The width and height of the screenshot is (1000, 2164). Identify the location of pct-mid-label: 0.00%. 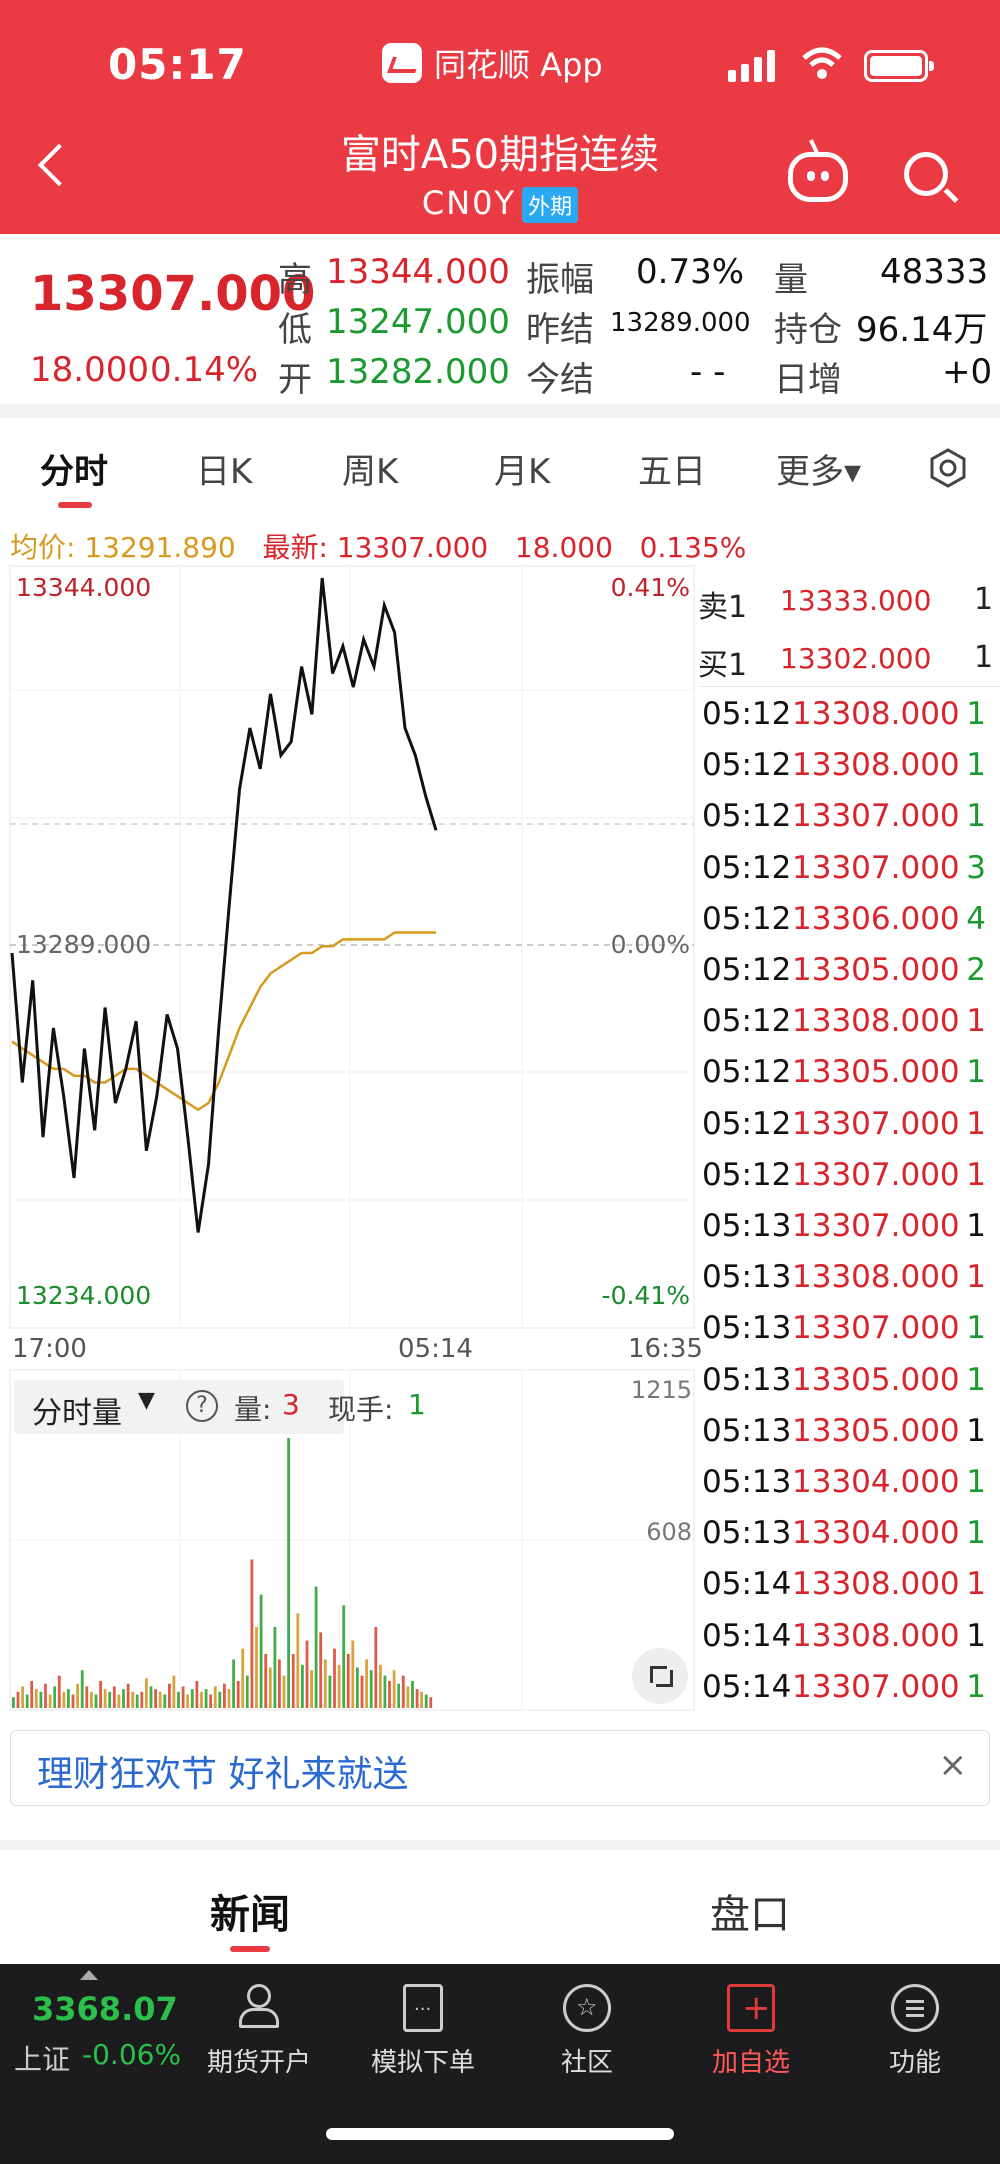
(650, 944).